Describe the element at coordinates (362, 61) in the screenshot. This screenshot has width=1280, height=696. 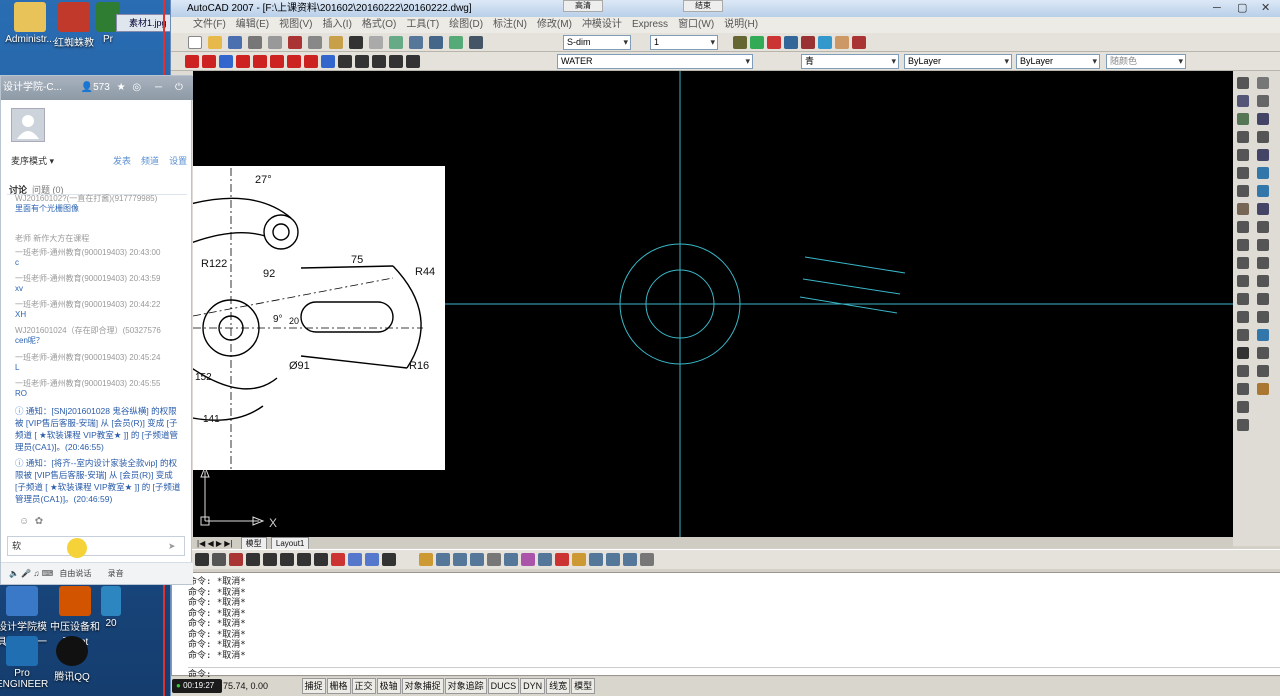
I see `die-tool-11-icon` at that location.